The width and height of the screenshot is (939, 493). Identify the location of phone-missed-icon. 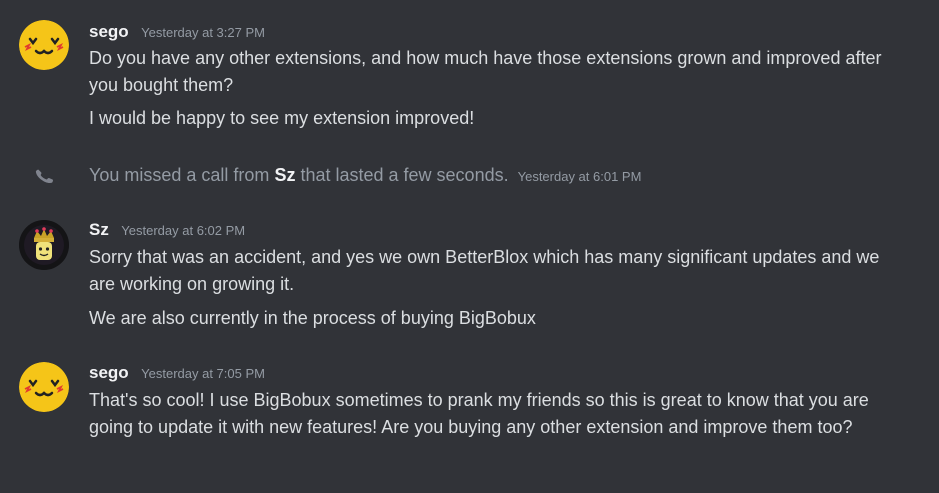
(44, 176).